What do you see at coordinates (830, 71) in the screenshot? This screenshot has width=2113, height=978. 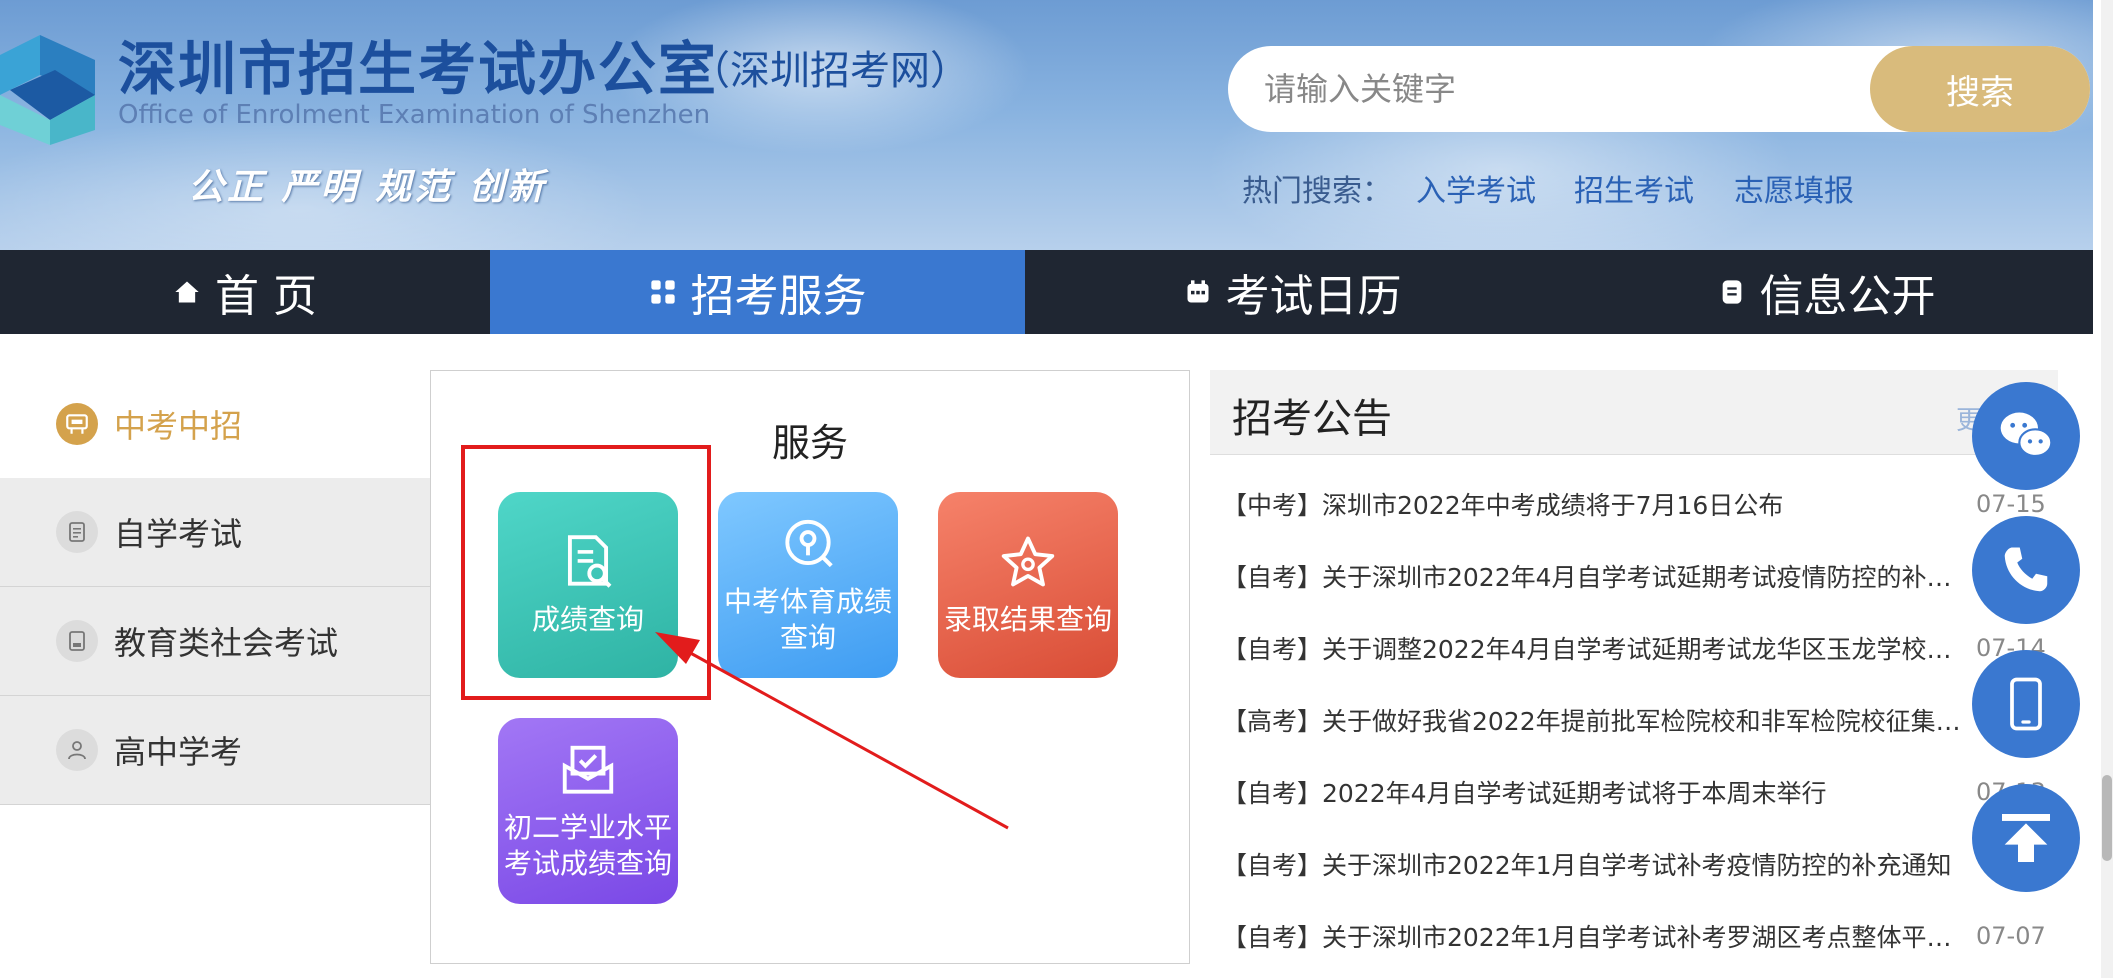 I see `site-subtitle: （深圳招考网）` at bounding box center [830, 71].